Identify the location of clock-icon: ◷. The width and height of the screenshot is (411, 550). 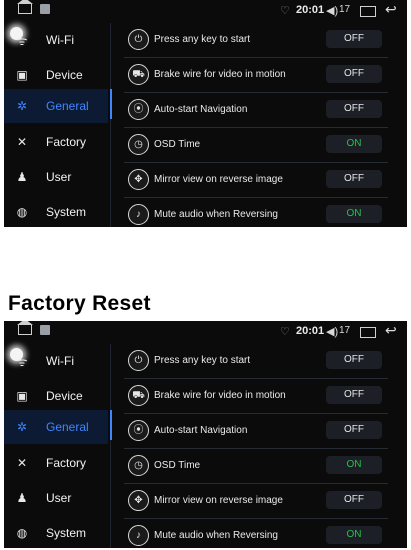
(138, 144).